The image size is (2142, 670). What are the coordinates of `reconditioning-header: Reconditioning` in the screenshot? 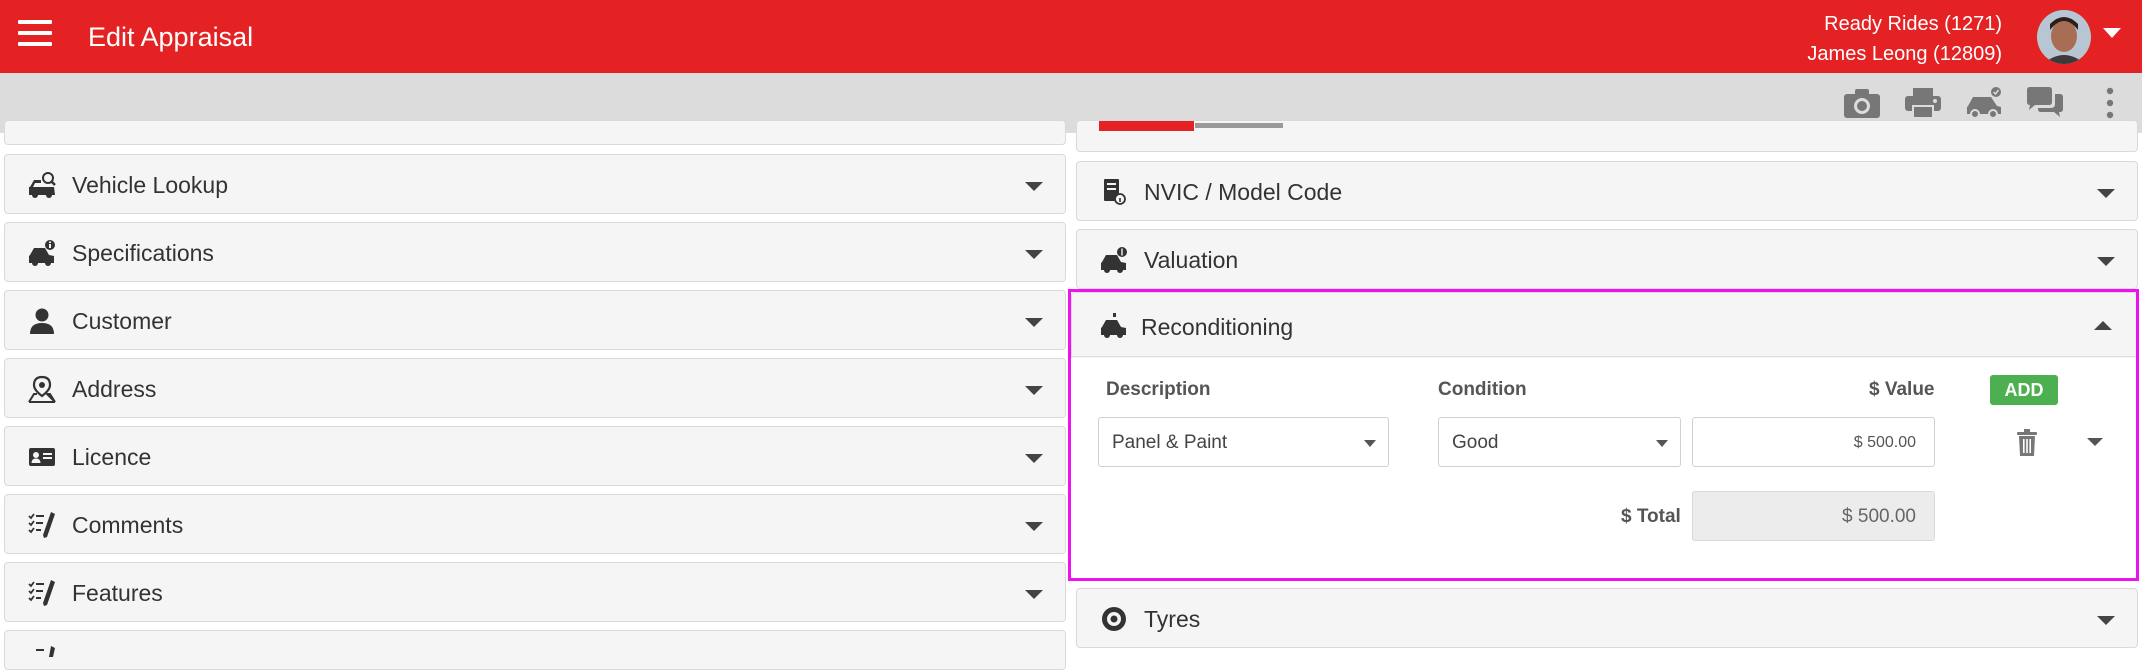 It's located at (1604, 325).